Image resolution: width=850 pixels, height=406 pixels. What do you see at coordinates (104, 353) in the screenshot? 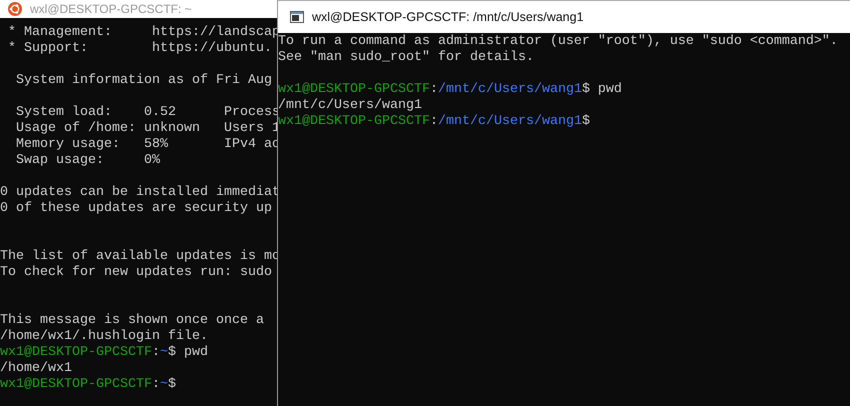
I see `prompt-line: wx1@DESKTOP-GPCSCTF:~$ pwd` at bounding box center [104, 353].